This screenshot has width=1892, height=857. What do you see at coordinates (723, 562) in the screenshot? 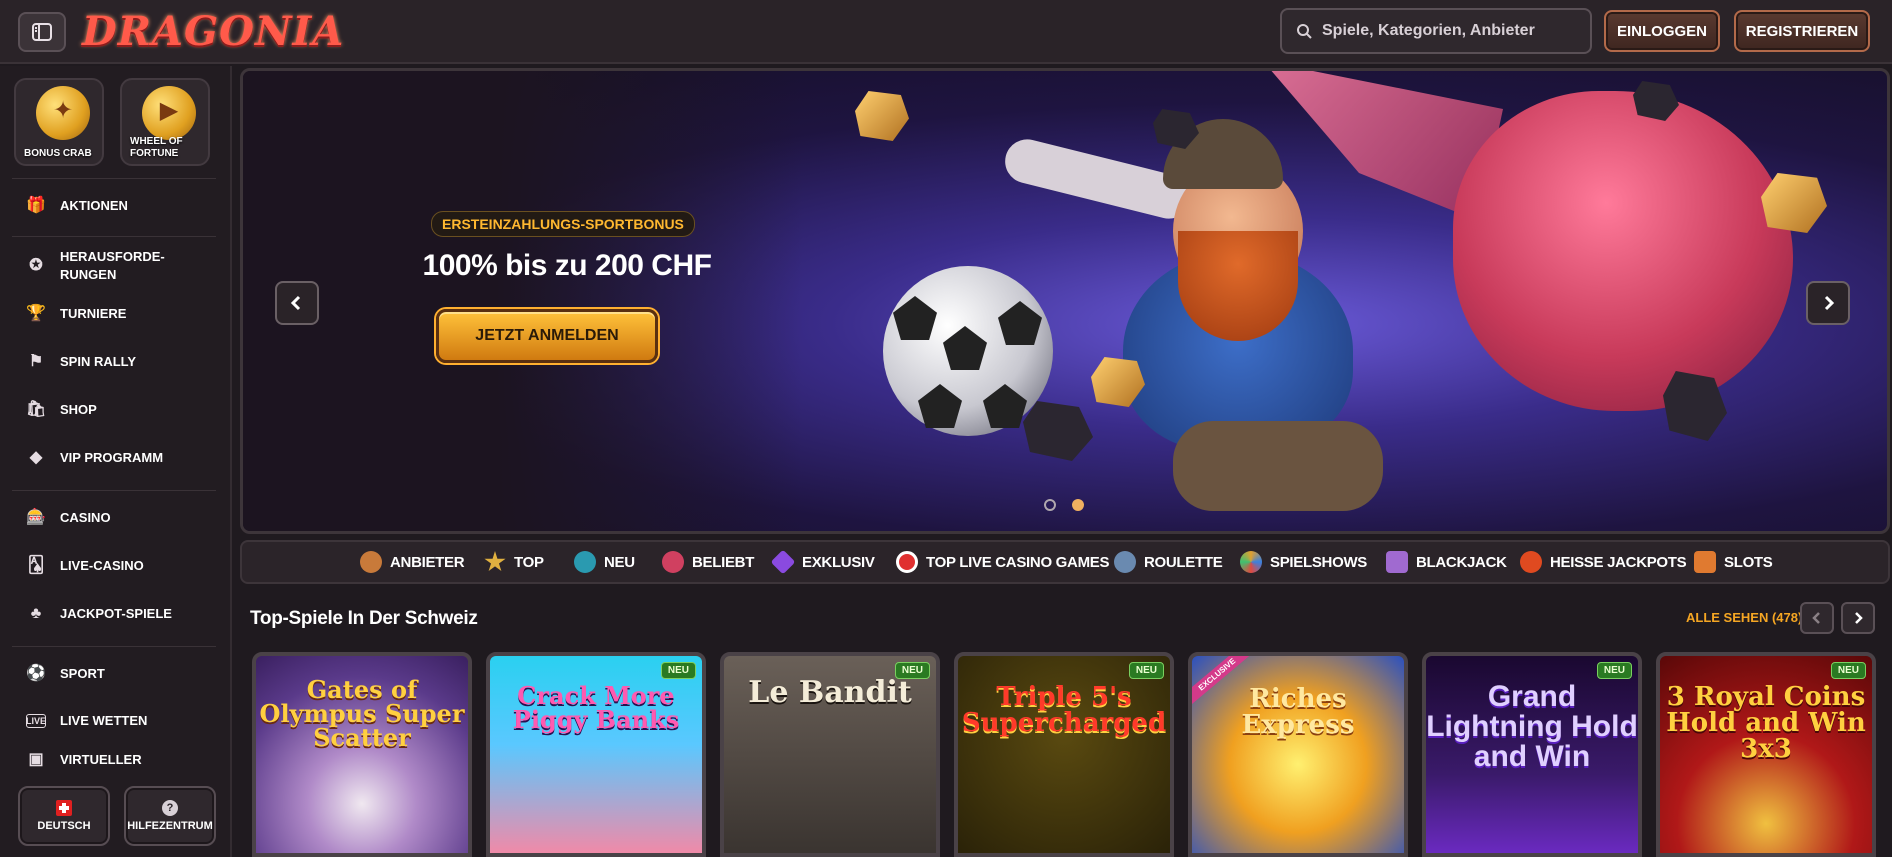
I see `category-label: BELIEBT` at bounding box center [723, 562].